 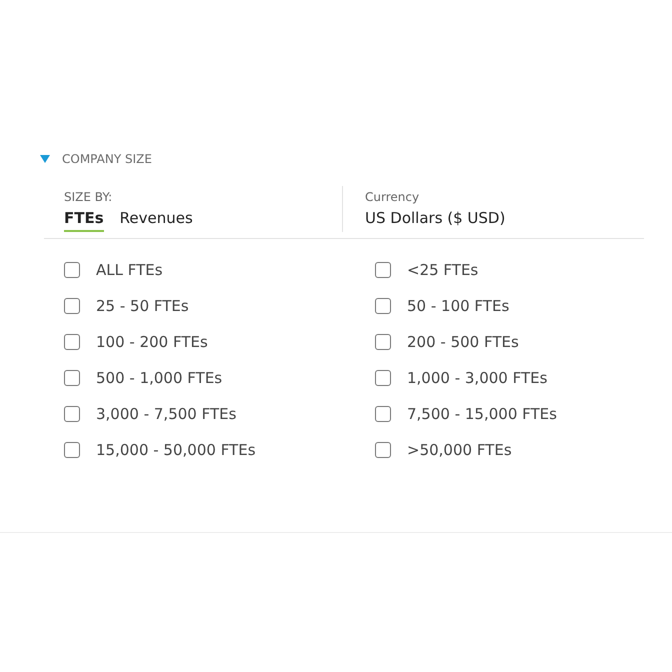 What do you see at coordinates (482, 414) in the screenshot?
I see `option-label: 7,500 - 15,000 FTEs` at bounding box center [482, 414].